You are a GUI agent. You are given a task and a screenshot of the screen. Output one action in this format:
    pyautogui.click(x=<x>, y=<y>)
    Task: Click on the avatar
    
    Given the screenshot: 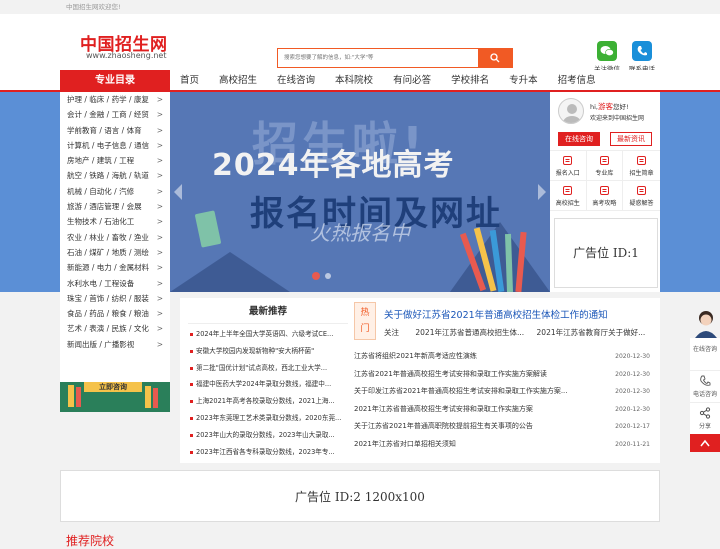 What is the action you would take?
    pyautogui.click(x=571, y=111)
    